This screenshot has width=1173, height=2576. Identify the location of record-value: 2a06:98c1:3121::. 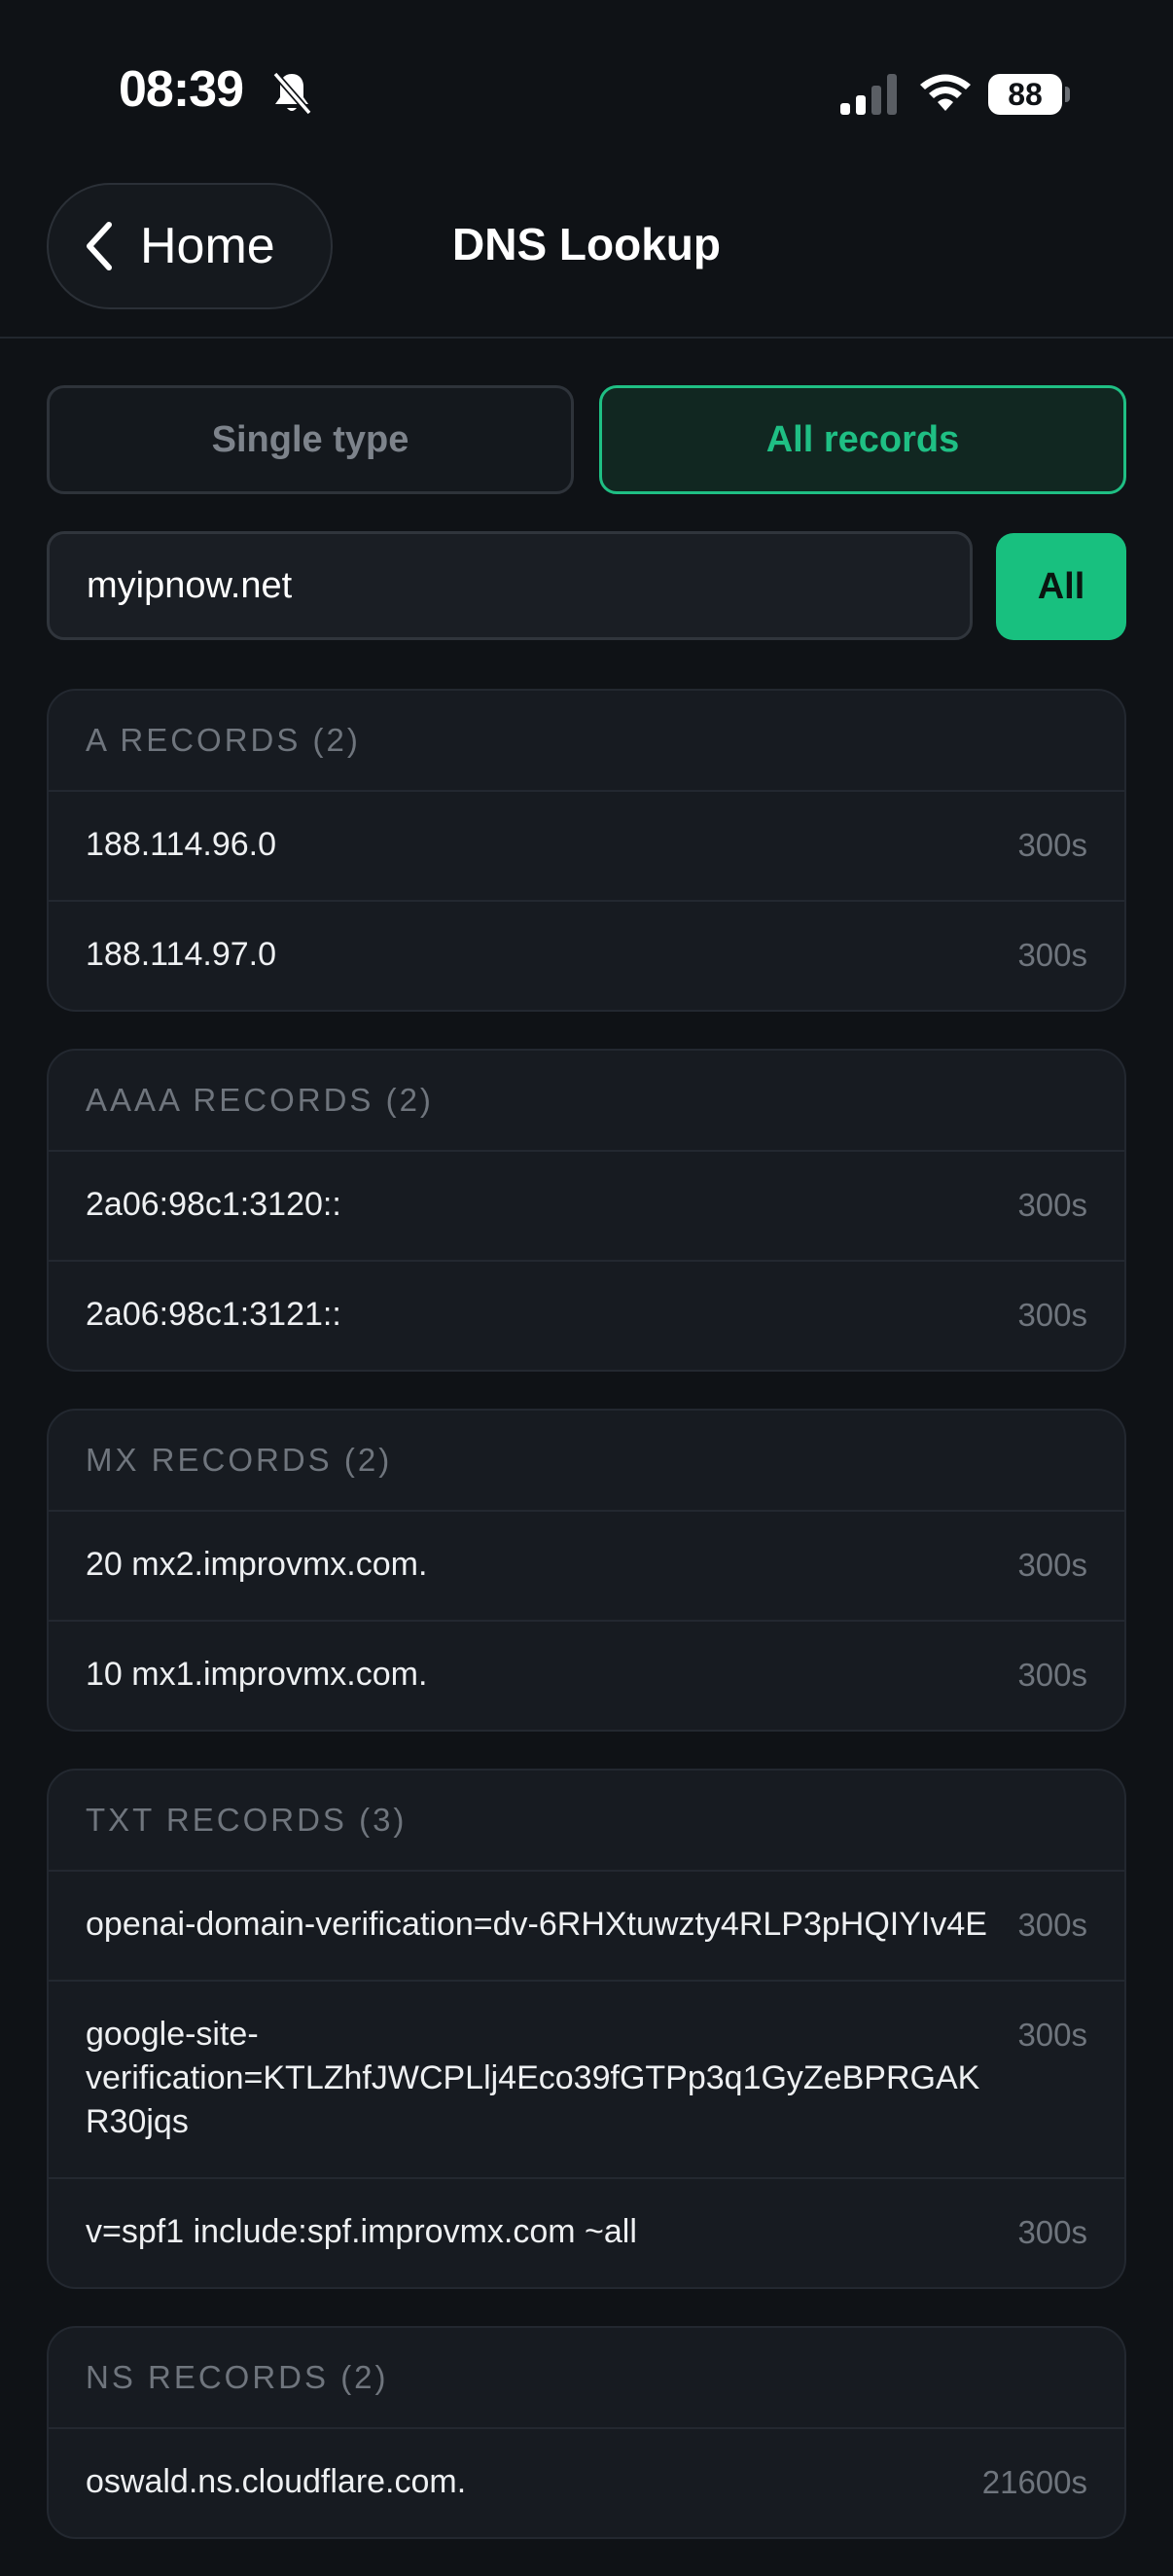
(213, 1314).